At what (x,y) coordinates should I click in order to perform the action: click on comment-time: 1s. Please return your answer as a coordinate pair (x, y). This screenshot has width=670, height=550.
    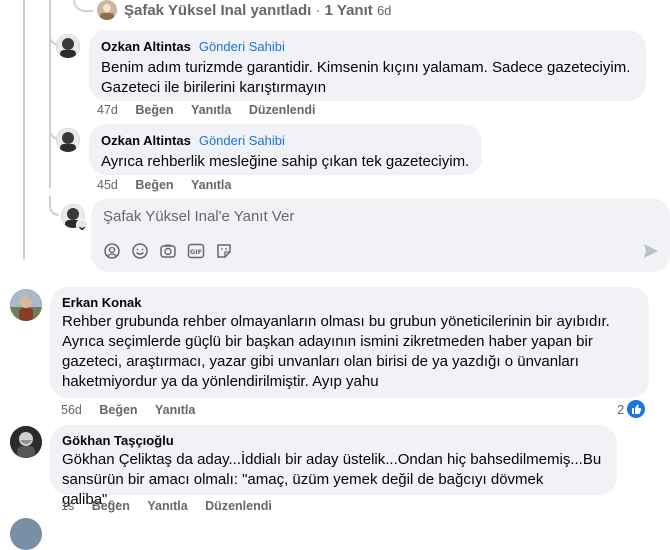
    Looking at the image, I should click on (67, 506).